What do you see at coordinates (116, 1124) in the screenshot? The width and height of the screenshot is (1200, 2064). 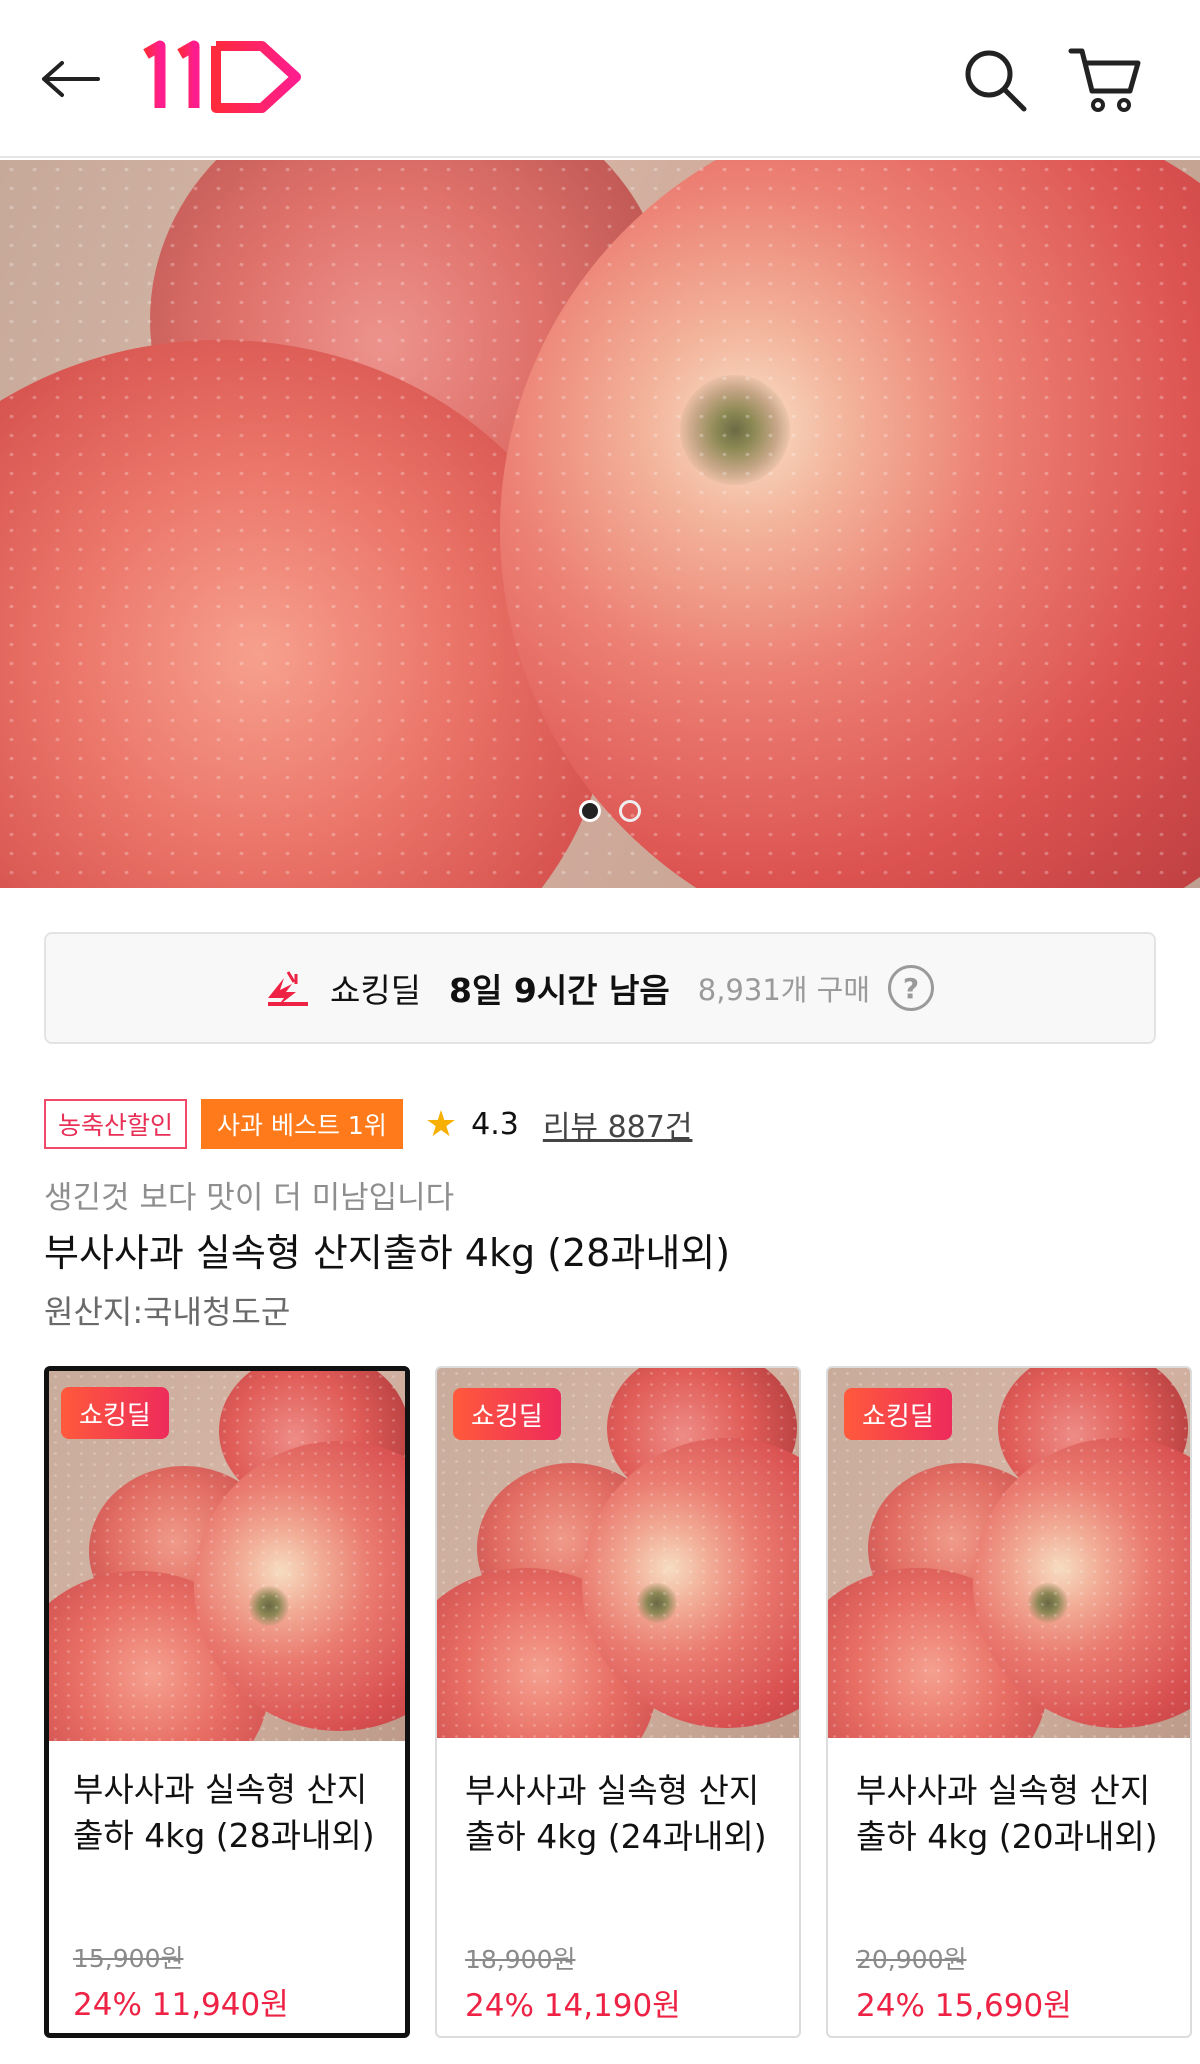 I see `category-badge: 농축산할인` at bounding box center [116, 1124].